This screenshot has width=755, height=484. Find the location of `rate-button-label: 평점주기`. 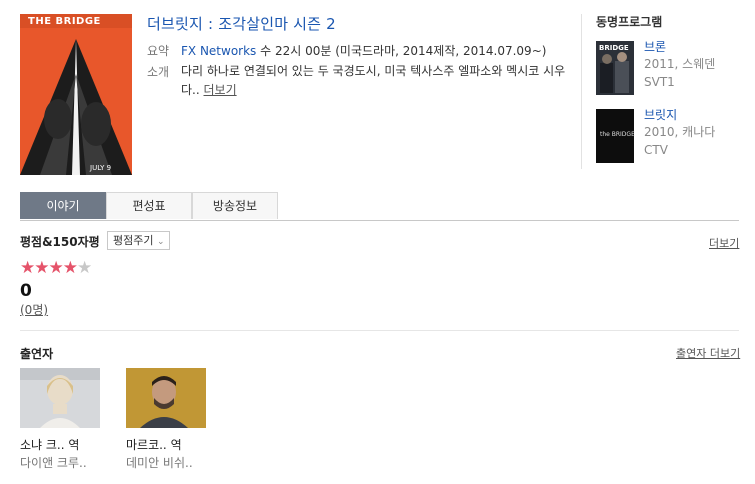

rate-button-label: 평점주기 is located at coordinates (133, 240).